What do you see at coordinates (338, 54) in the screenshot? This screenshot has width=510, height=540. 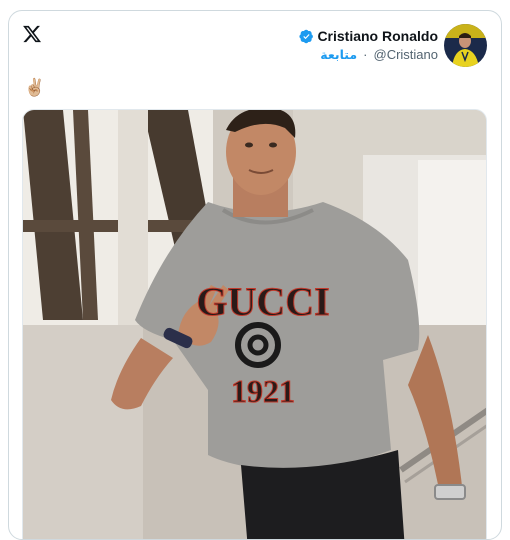 I see `follow-button: متابعة` at bounding box center [338, 54].